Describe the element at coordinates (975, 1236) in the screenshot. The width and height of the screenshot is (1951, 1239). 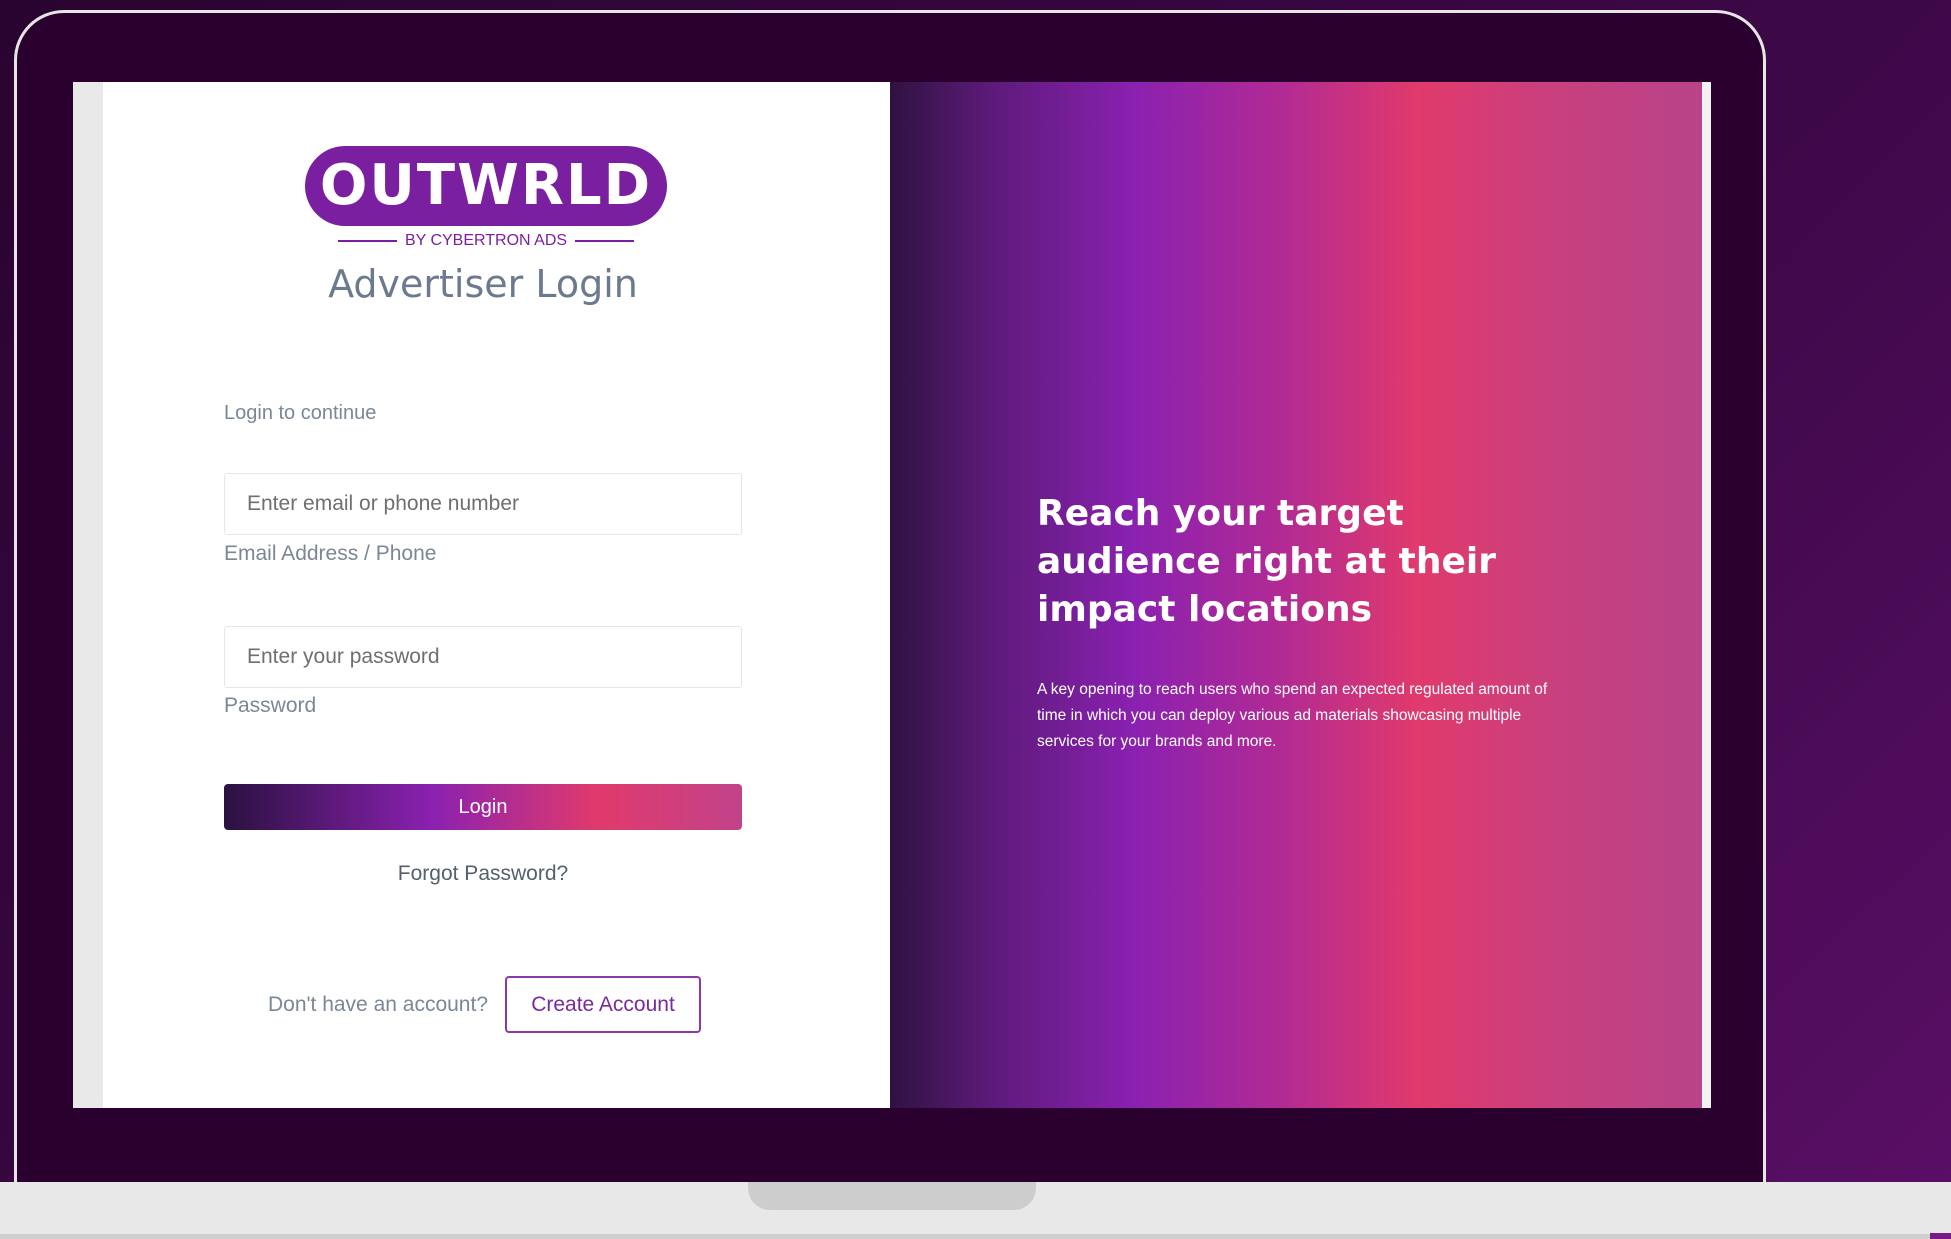
I see `laptop-base-edge` at that location.